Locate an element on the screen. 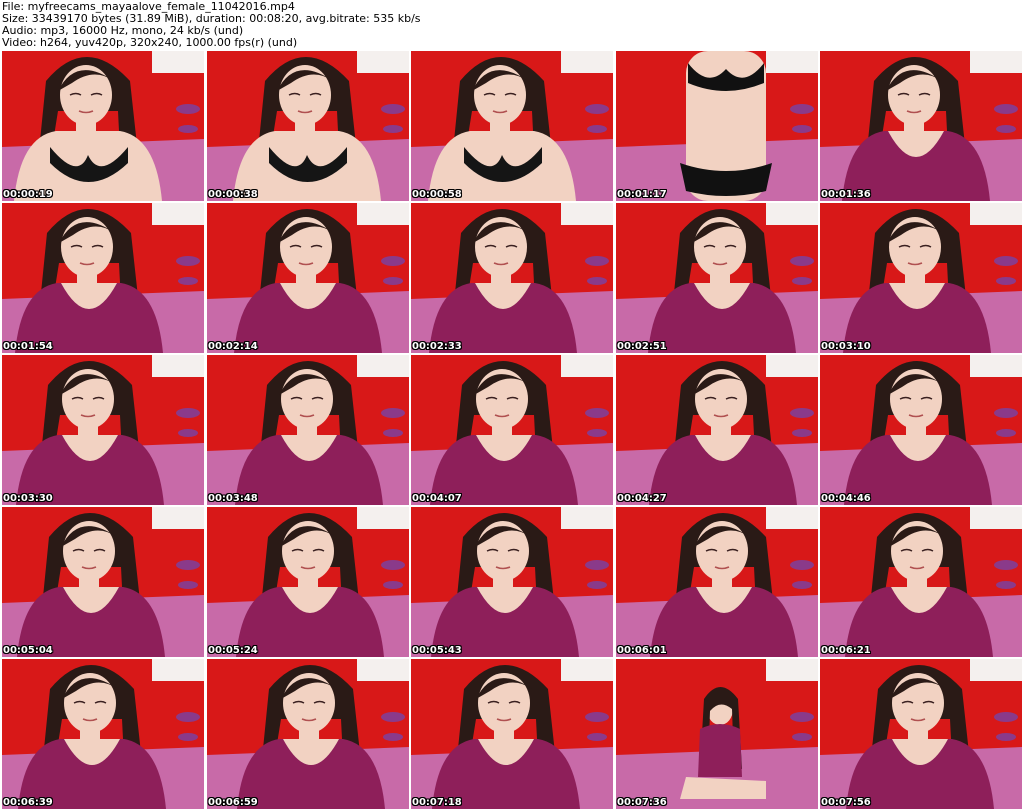  video-thumbnail: 00:06:21 is located at coordinates (921, 582).